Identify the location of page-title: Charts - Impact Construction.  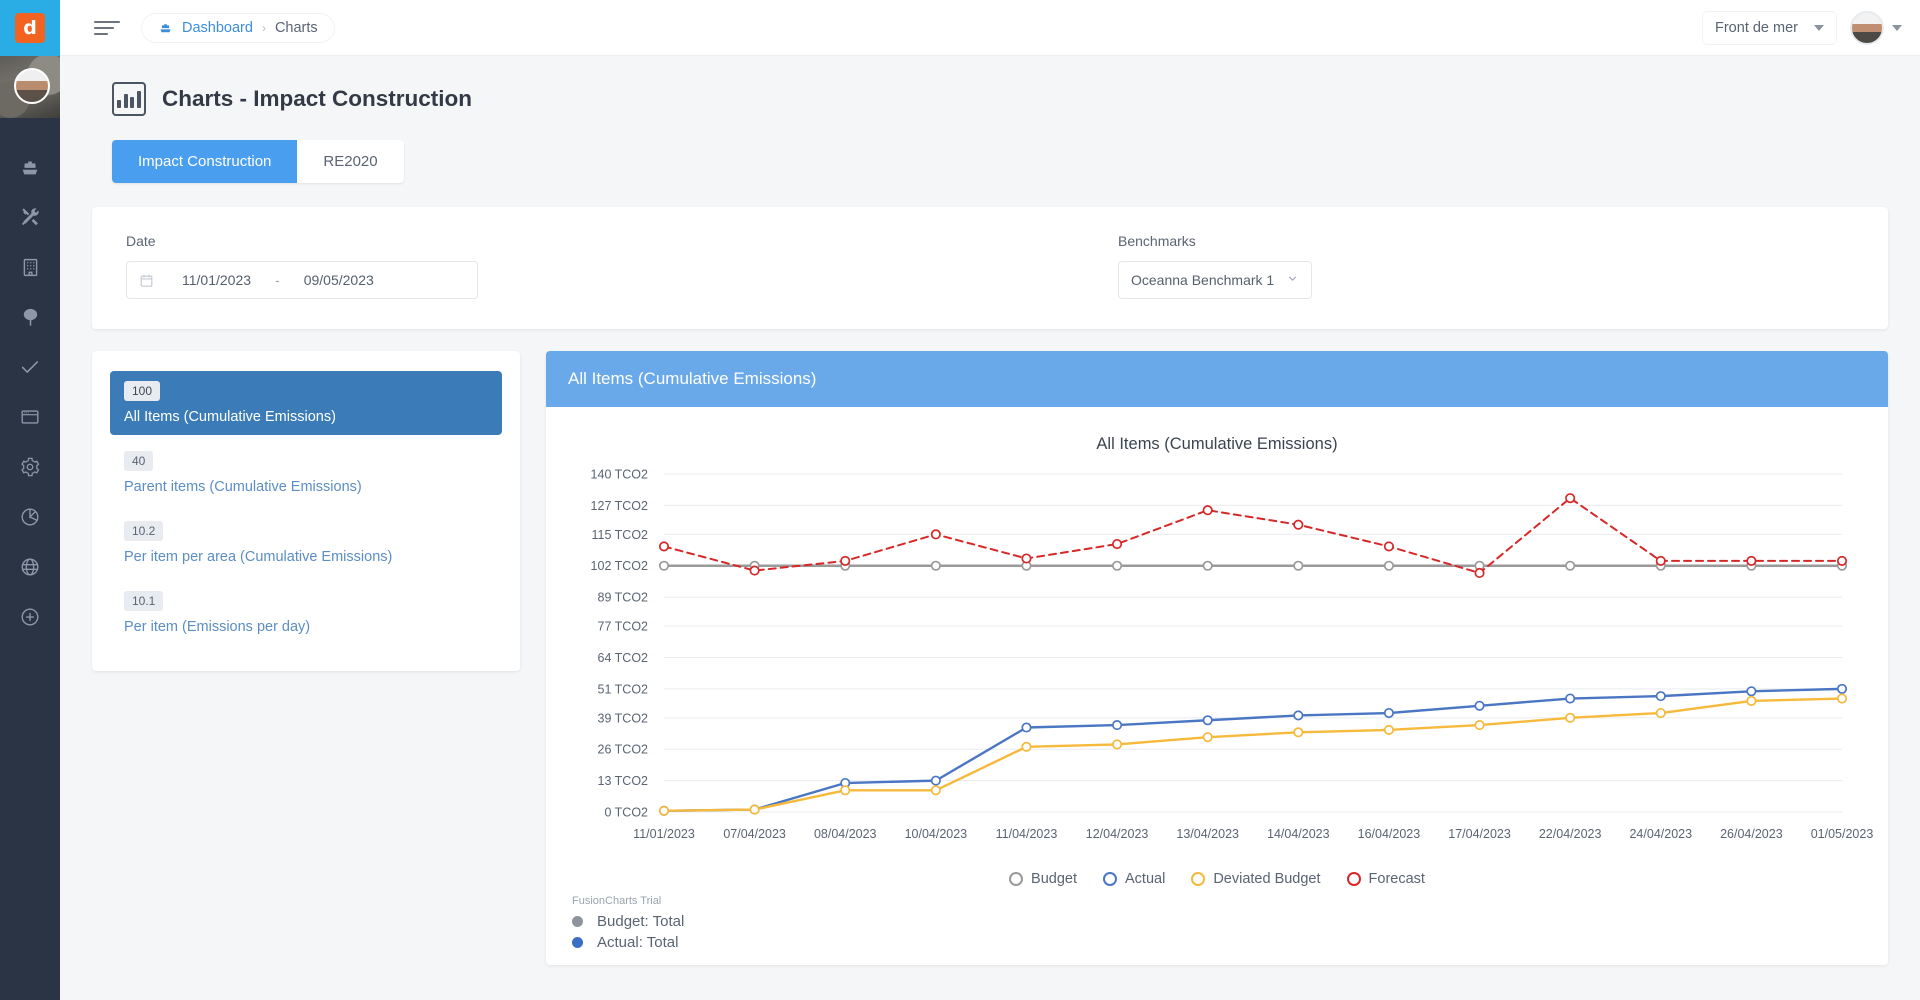
(317, 98).